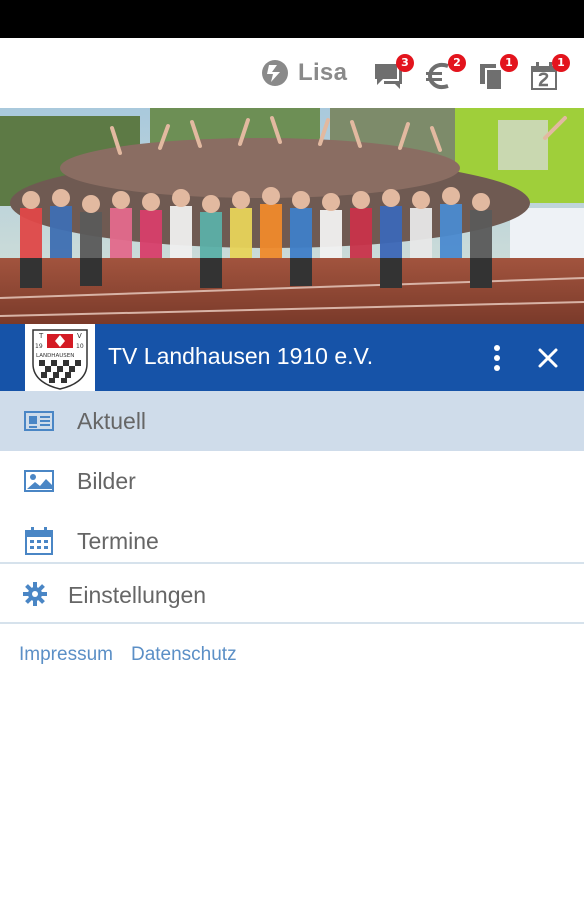 Image resolution: width=584 pixels, height=900 pixels. What do you see at coordinates (128, 655) in the screenshot?
I see `footer-links: Impressum Datenschutz` at bounding box center [128, 655].